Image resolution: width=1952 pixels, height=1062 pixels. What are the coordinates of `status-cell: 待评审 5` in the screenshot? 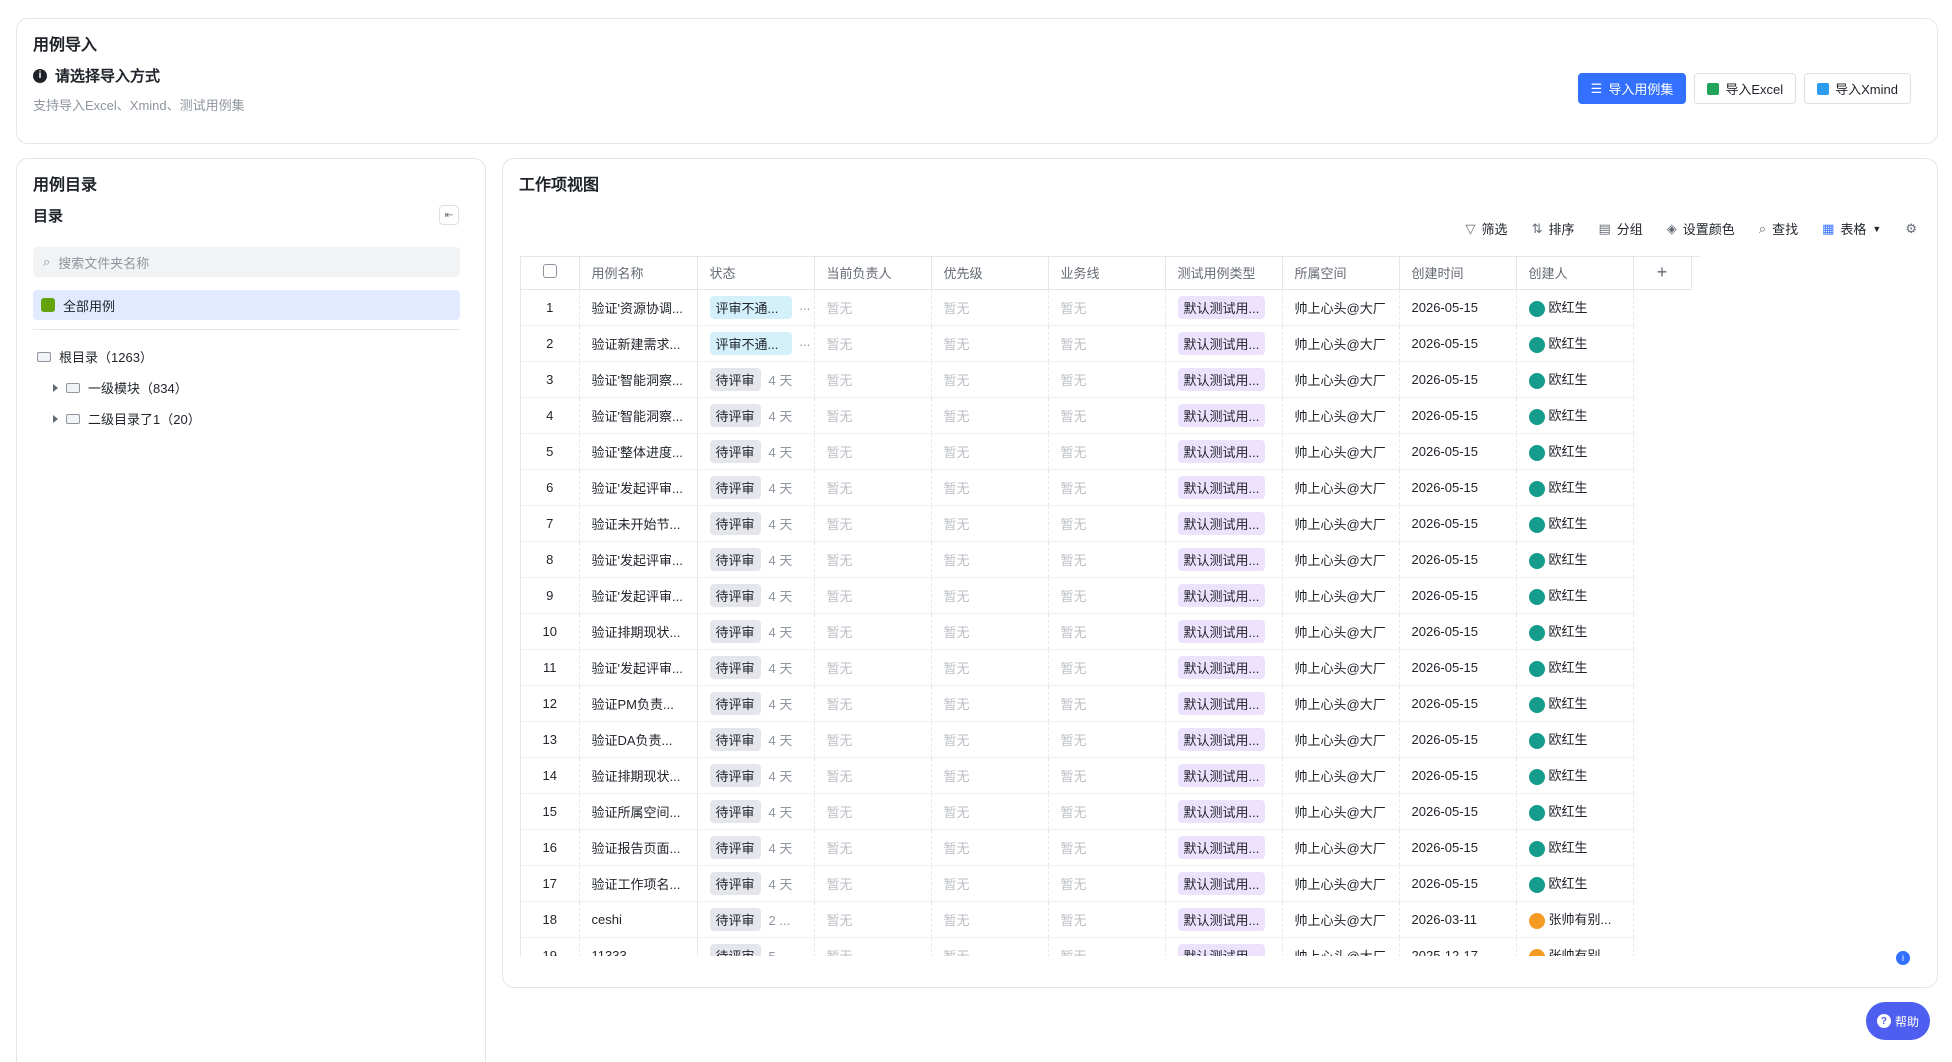 It's located at (756, 946).